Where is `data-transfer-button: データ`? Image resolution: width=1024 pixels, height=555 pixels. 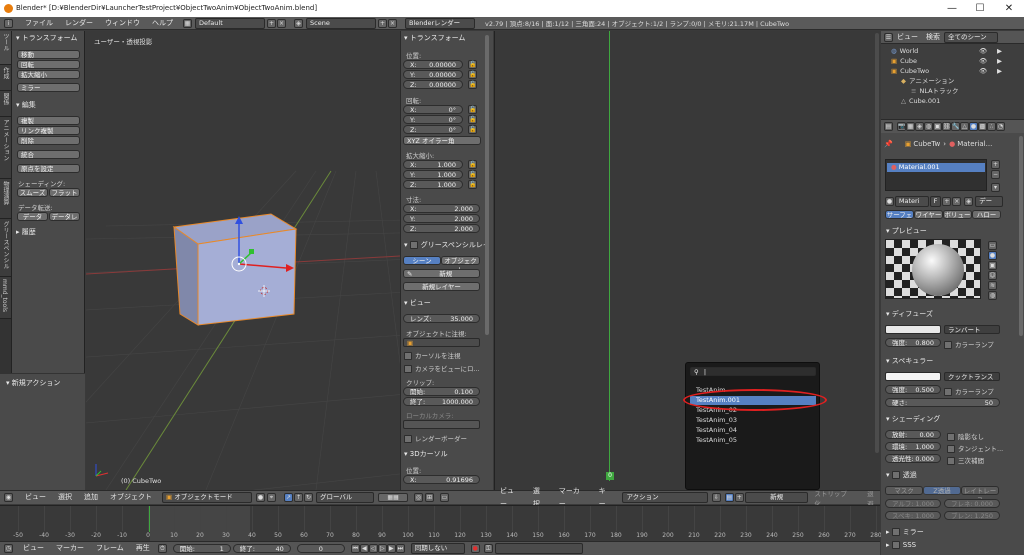 data-transfer-button: データ is located at coordinates (32, 216).